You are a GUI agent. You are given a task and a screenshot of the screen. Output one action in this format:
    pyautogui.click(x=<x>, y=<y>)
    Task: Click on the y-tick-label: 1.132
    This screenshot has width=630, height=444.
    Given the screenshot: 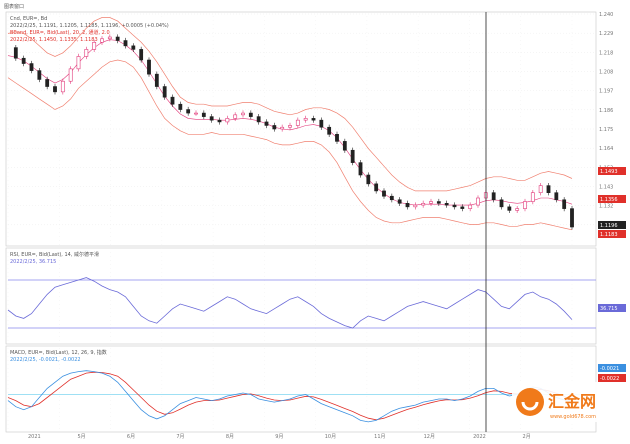 What is the action you would take?
    pyautogui.click(x=606, y=207)
    